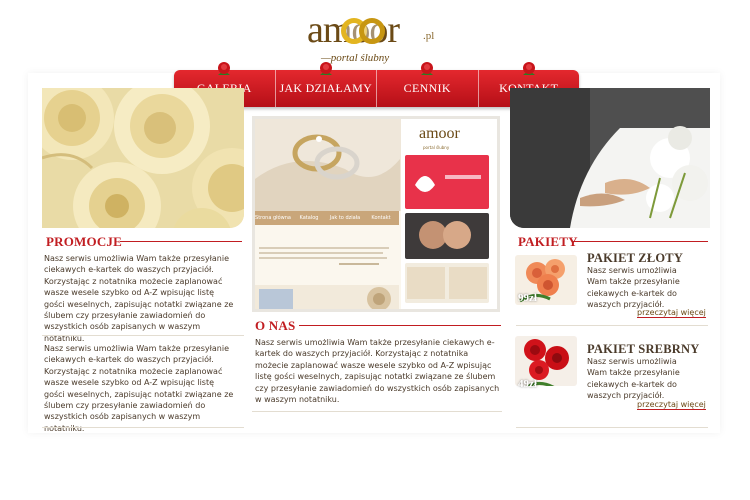 The image size is (750, 500). What do you see at coordinates (635, 258) in the screenshot?
I see `gold-package-title: PAKIET ZŁOTY` at bounding box center [635, 258].